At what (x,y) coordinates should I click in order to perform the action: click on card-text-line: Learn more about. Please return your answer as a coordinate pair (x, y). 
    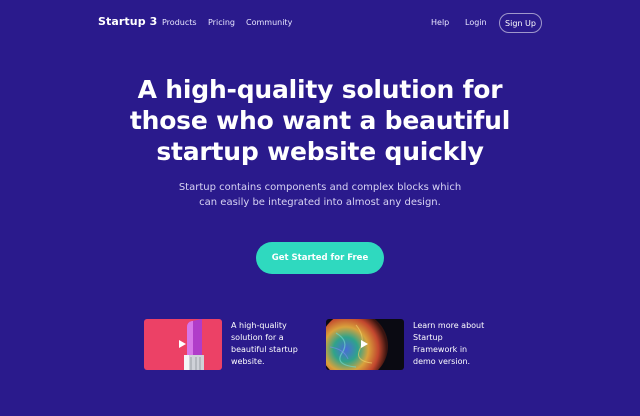
    Looking at the image, I should click on (449, 325).